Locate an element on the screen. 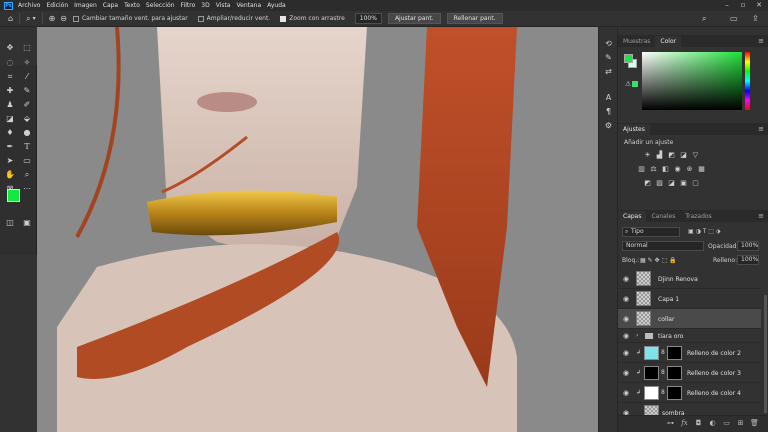 The width and height of the screenshot is (768, 432). tab-trazados: Trazados is located at coordinates (698, 216).